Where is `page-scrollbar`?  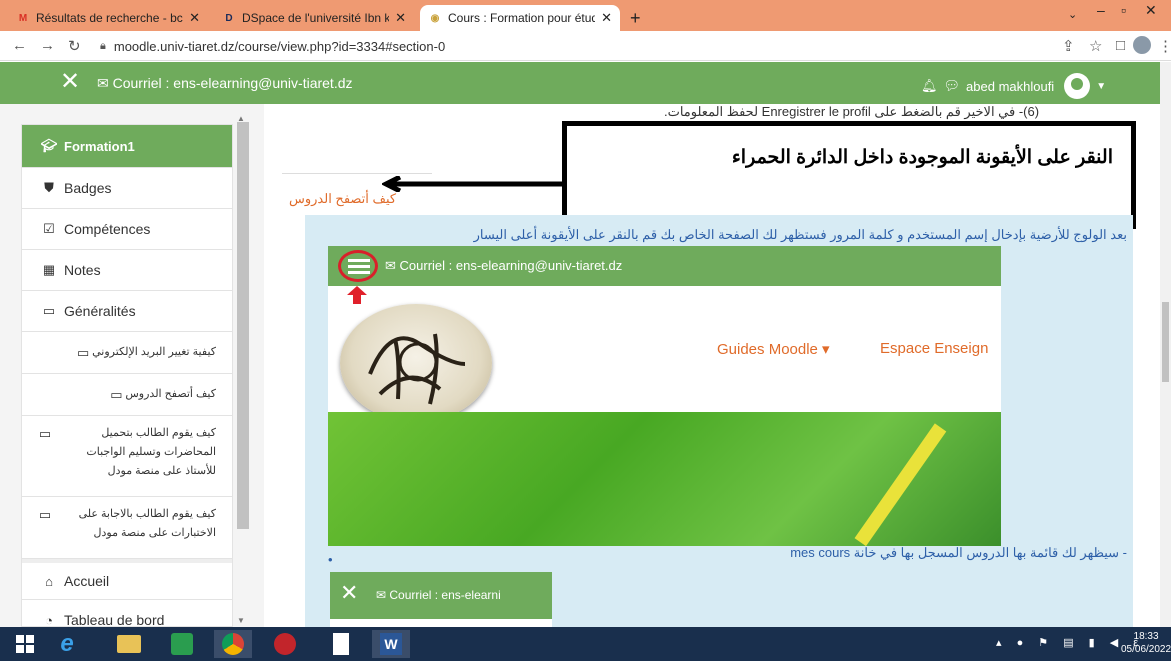
page-scrollbar is located at coordinates (1165, 344).